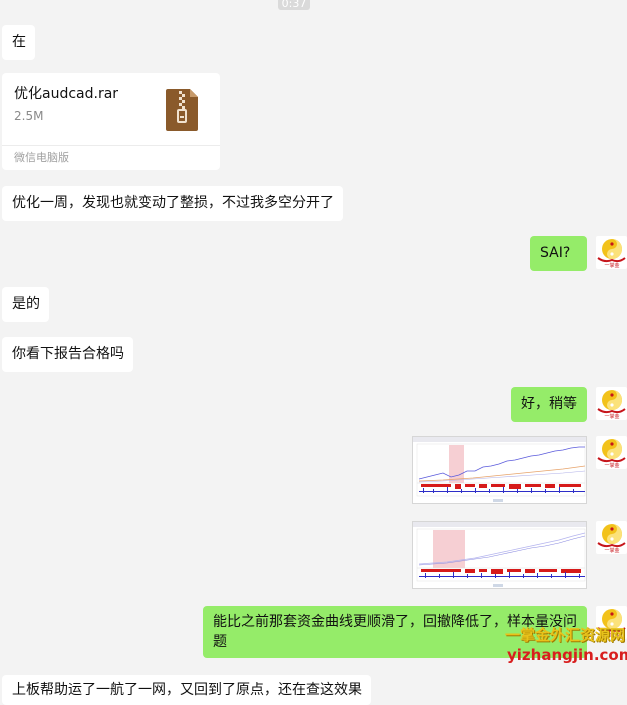 This screenshot has width=627, height=705. I want to click on message-text: 上板帮助运了一航了一网，又回到了原点，还在查这效果, so click(187, 690).